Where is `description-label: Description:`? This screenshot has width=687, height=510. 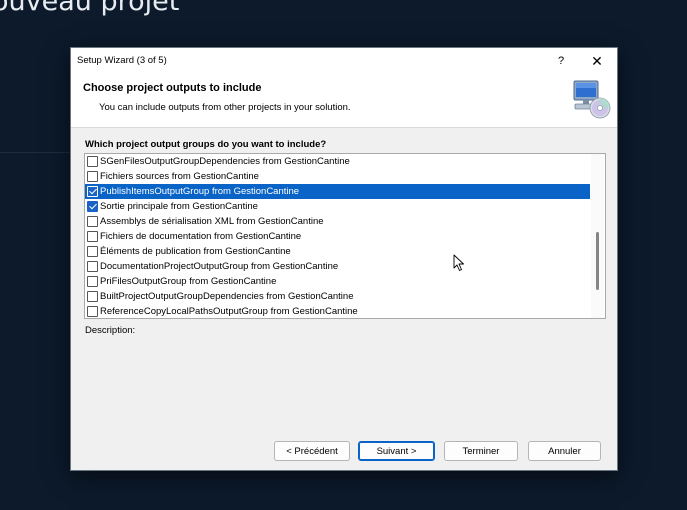 description-label: Description: is located at coordinates (110, 330).